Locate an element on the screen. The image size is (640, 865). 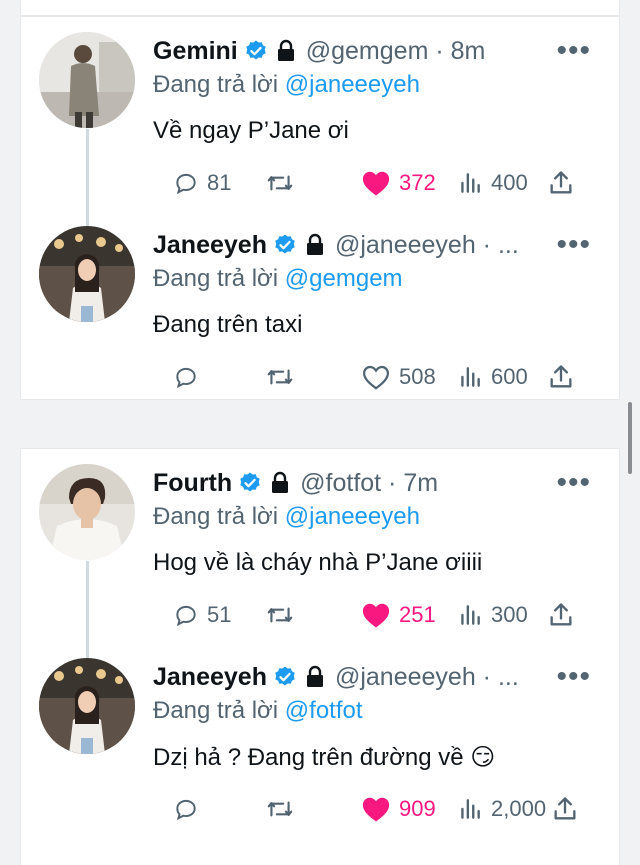
handle-and-time: @fotfot · 7m is located at coordinates (369, 482).